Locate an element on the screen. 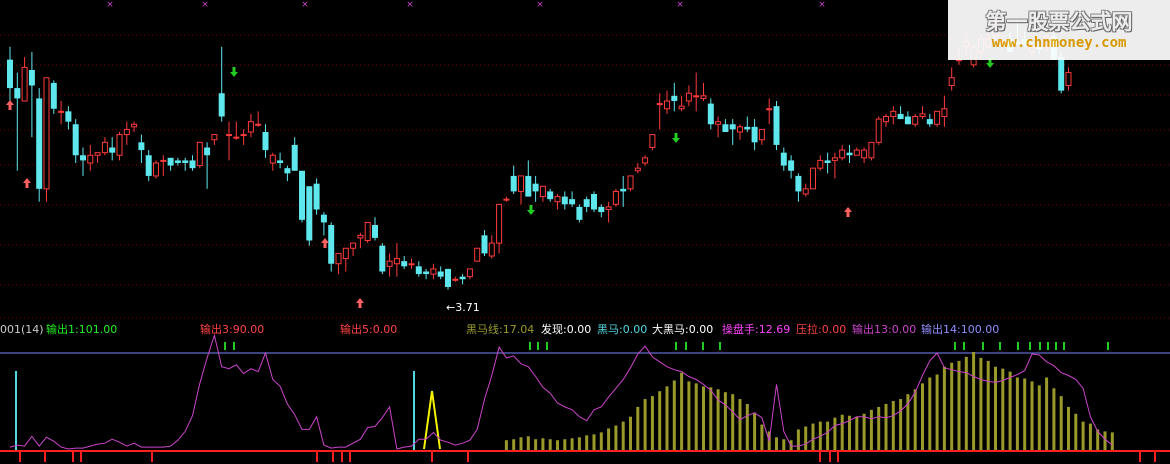 The width and height of the screenshot is (1170, 464). legend-item: 压拉:0.00 is located at coordinates (821, 329).